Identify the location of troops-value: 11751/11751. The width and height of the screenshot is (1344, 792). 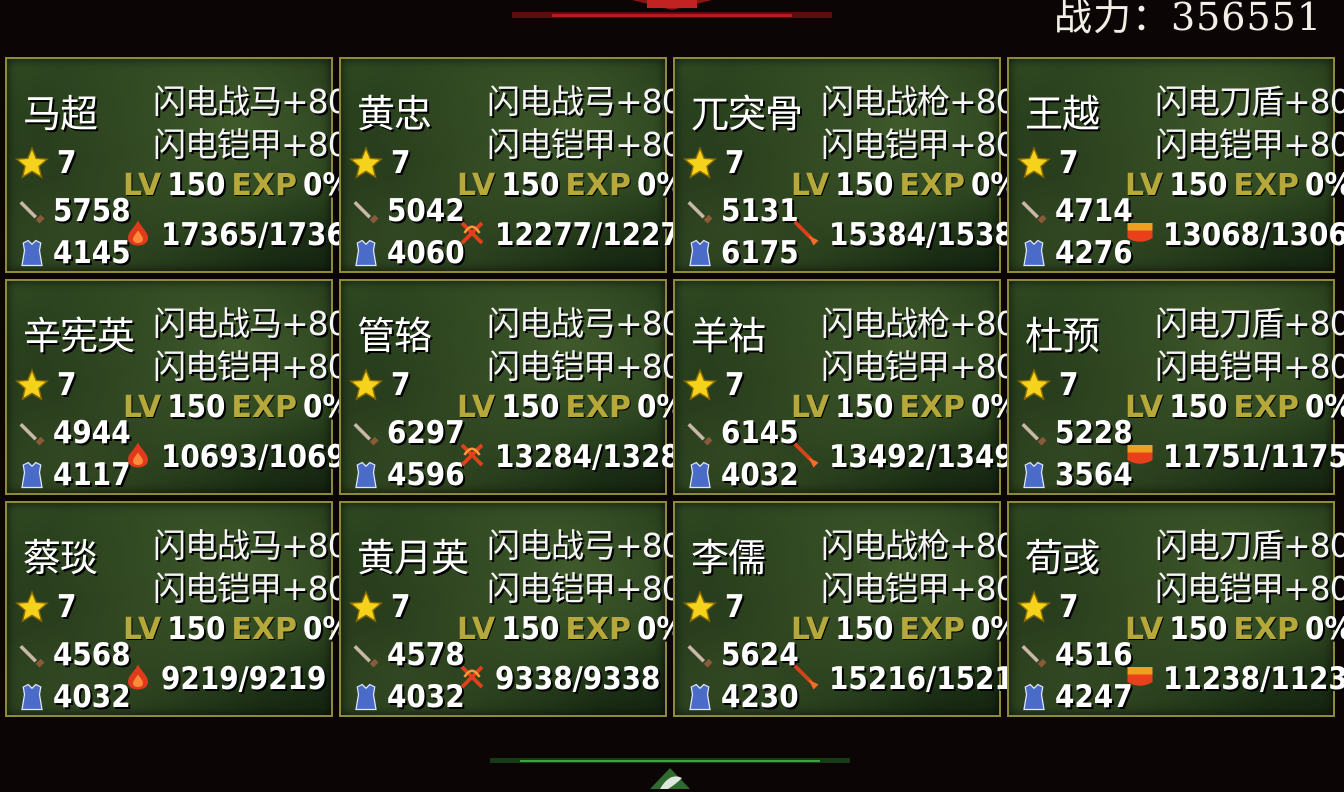
(1253, 457).